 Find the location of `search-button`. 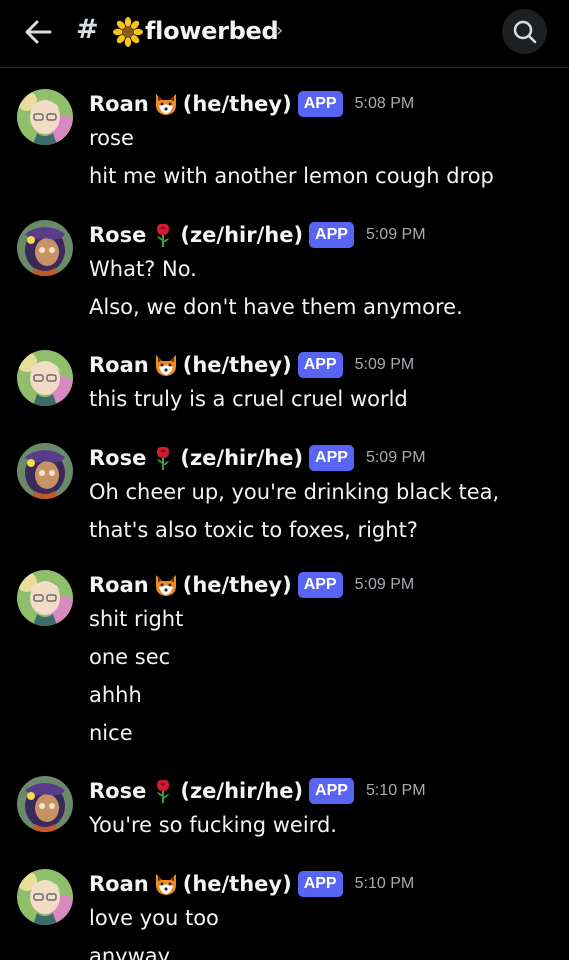

search-button is located at coordinates (524, 31).